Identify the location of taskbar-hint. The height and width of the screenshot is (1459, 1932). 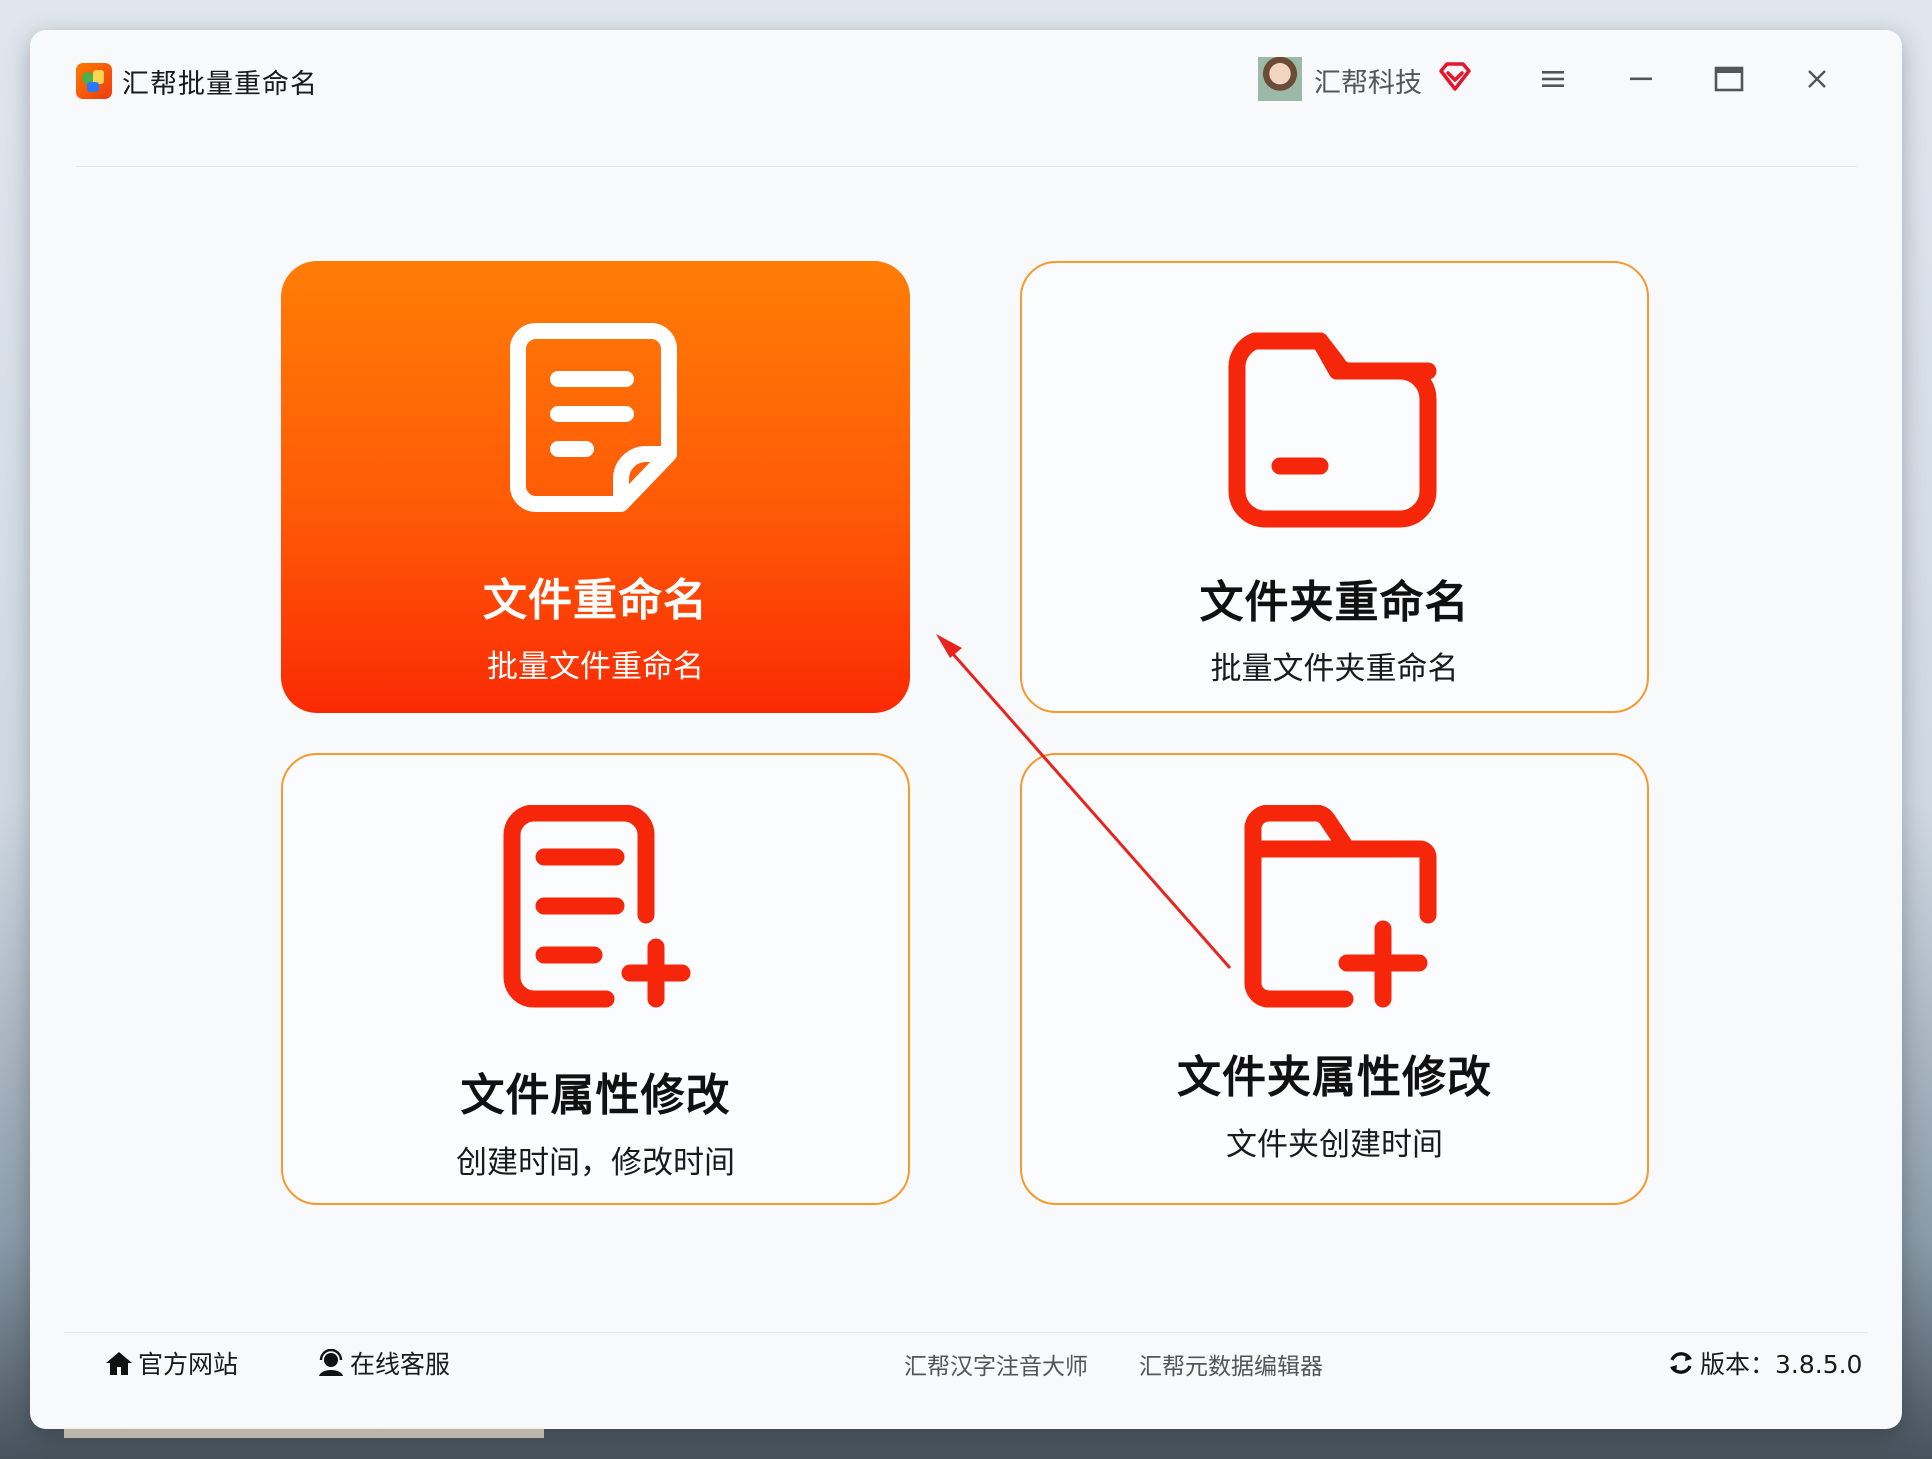
(304, 1433).